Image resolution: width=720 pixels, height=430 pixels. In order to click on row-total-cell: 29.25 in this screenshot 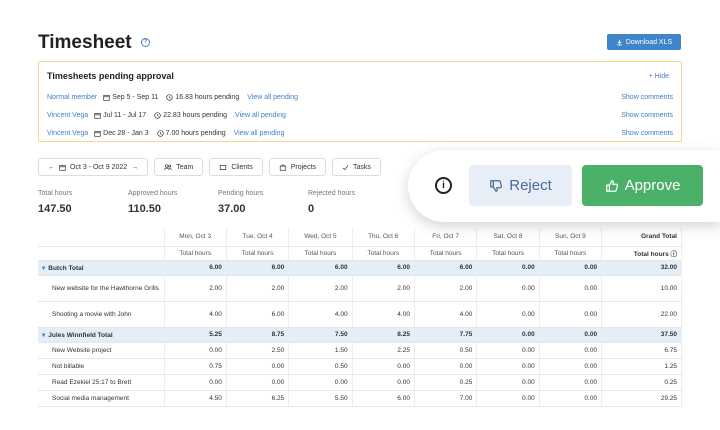, I will do `click(641, 398)`.